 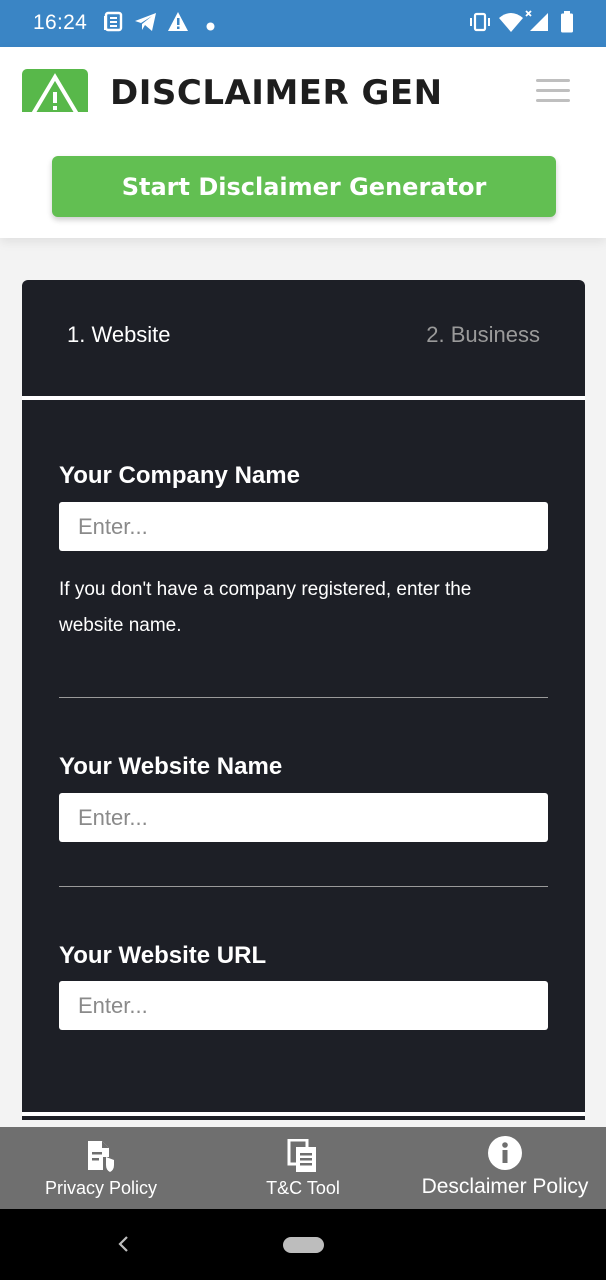 I want to click on documents-icon, so click(x=303, y=1158).